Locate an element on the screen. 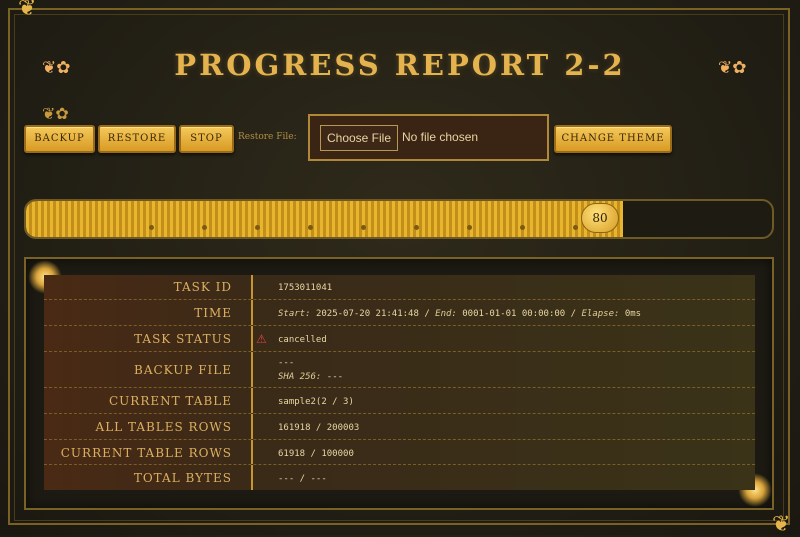 The image size is (800, 537). current-table-value: sample2(2 / 3) is located at coordinates (316, 402).